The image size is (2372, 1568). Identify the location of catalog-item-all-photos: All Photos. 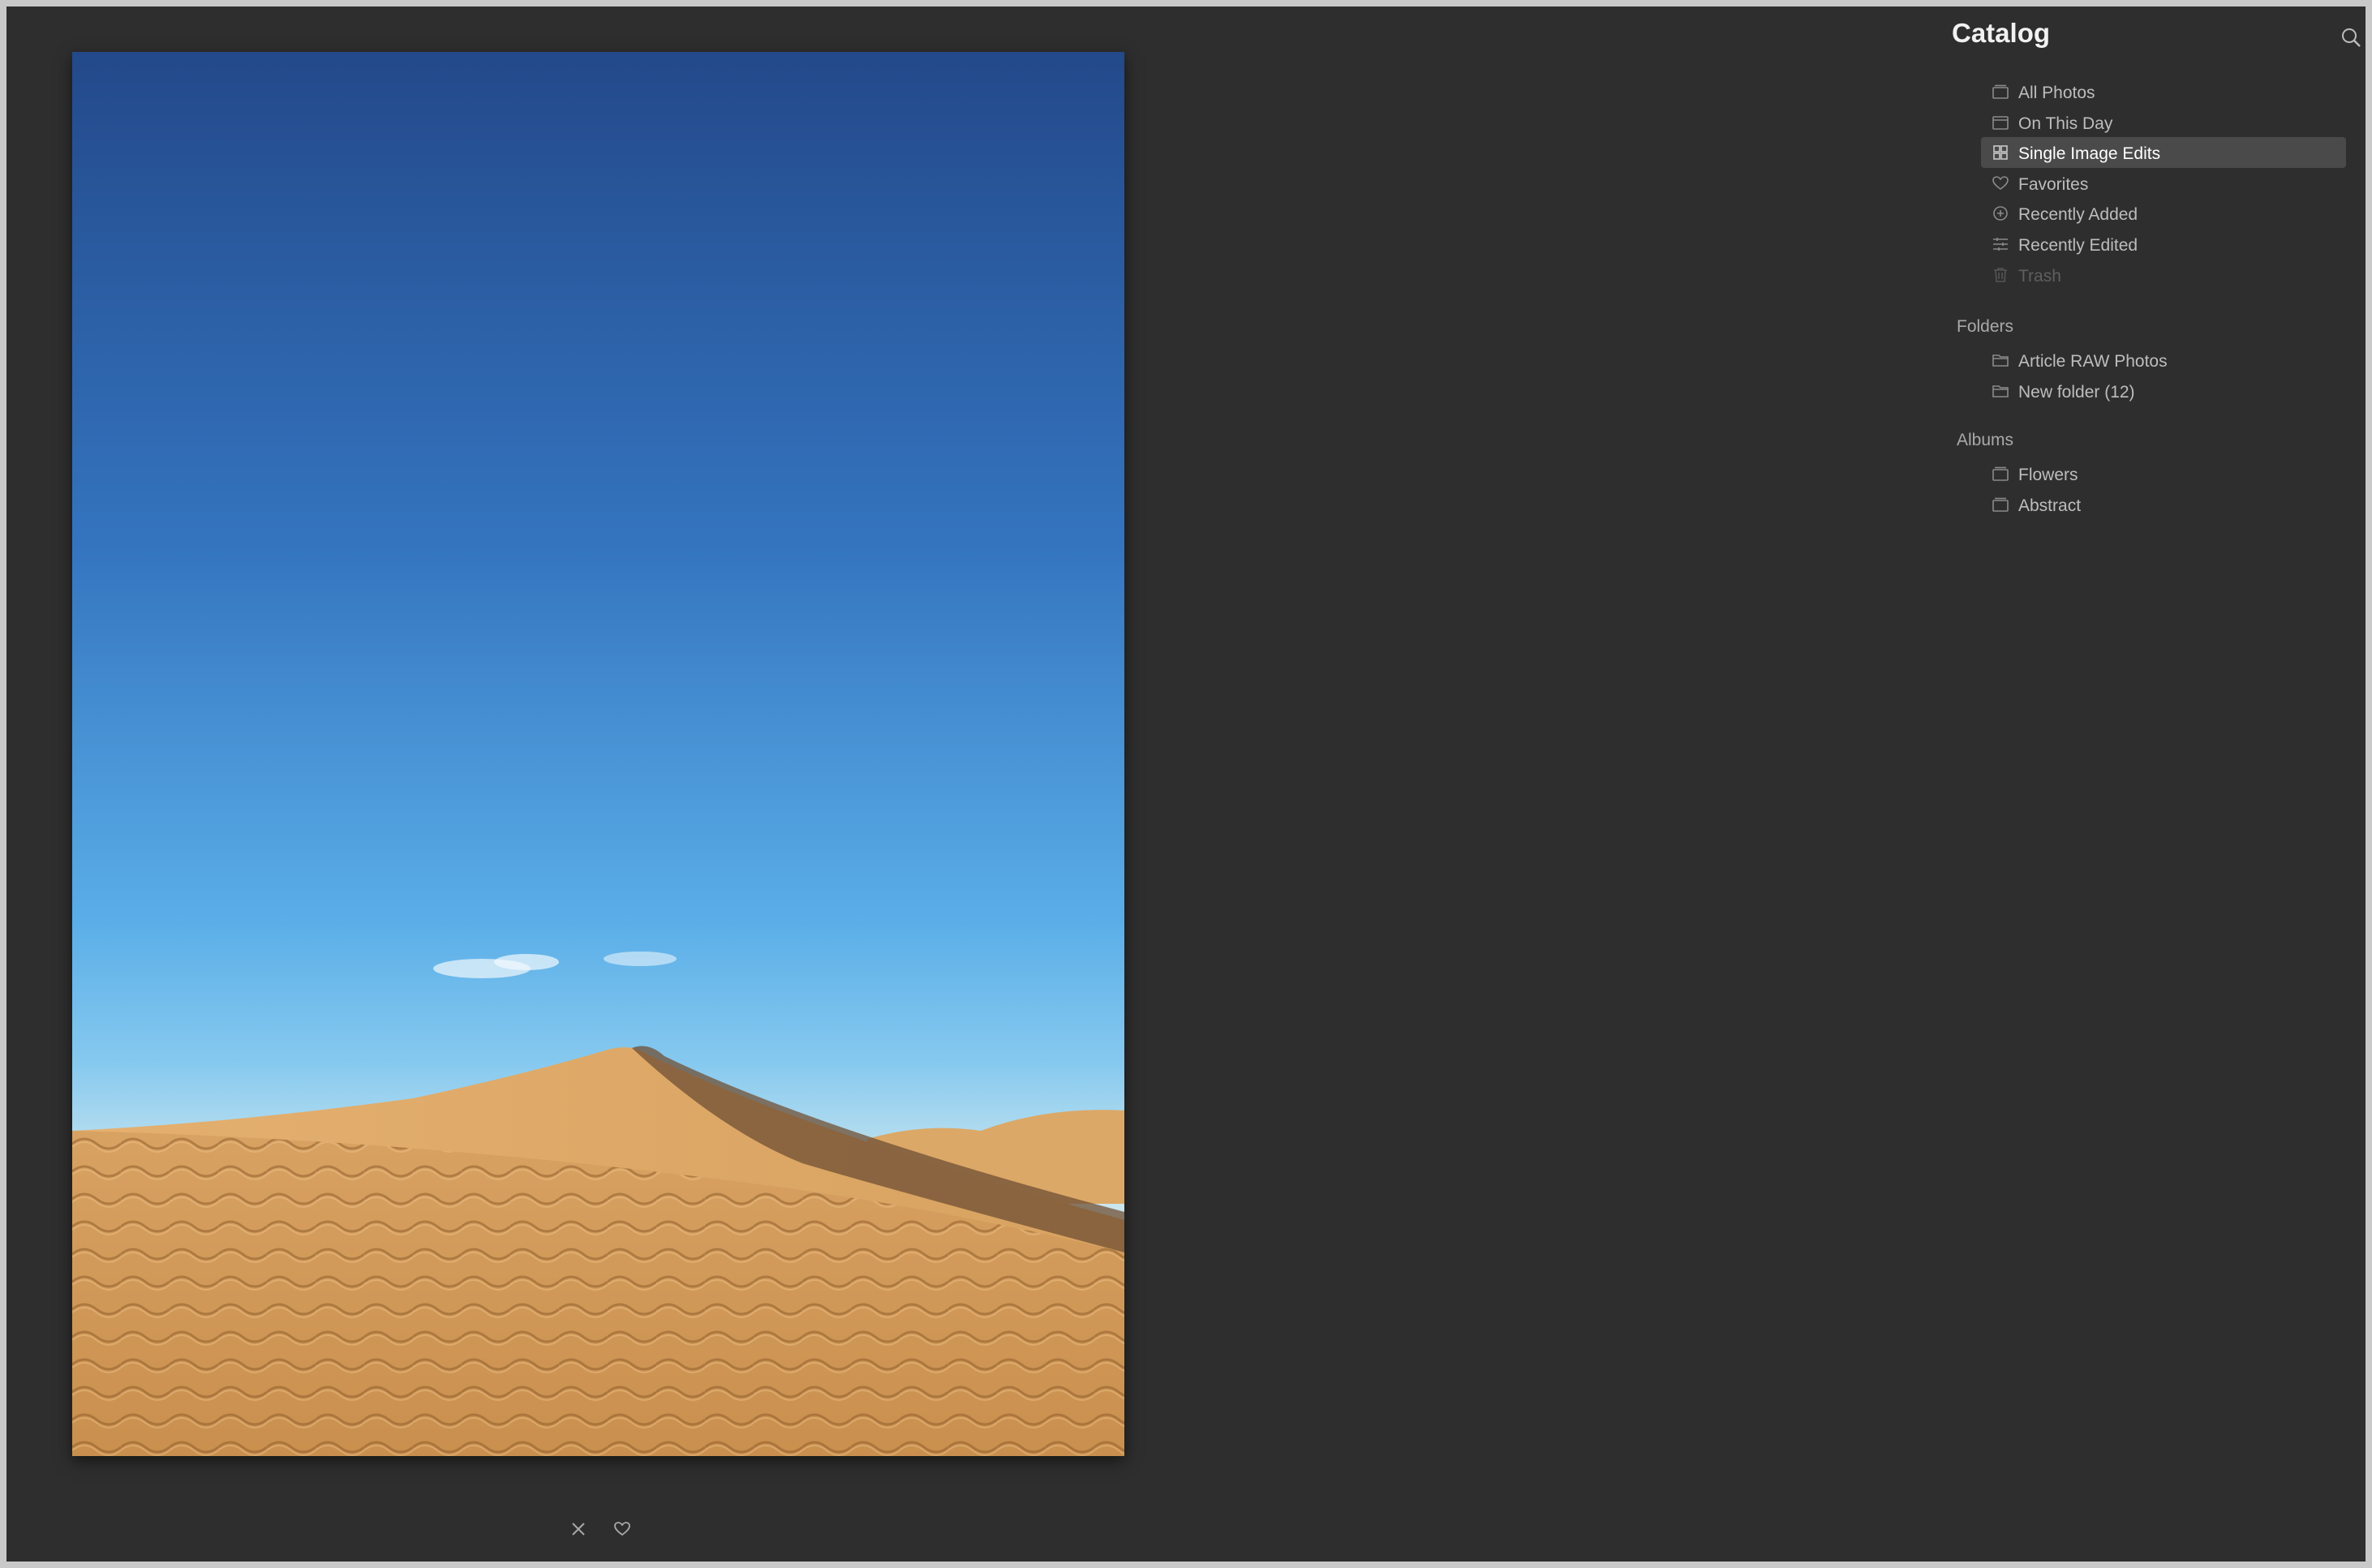
(2163, 91).